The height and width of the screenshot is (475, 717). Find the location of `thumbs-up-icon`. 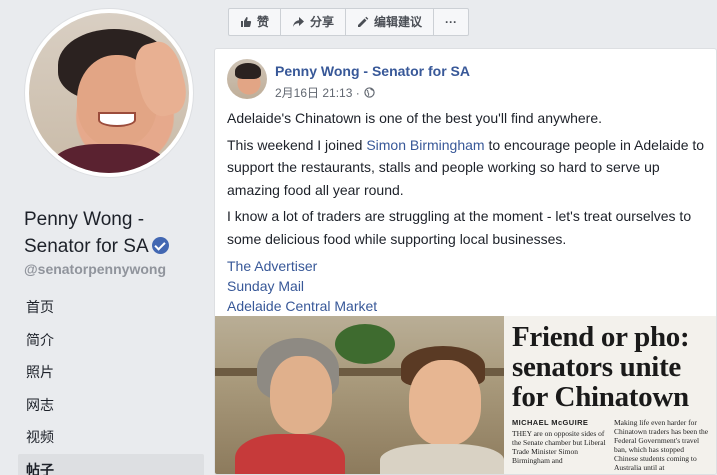

thumbs-up-icon is located at coordinates (246, 22).